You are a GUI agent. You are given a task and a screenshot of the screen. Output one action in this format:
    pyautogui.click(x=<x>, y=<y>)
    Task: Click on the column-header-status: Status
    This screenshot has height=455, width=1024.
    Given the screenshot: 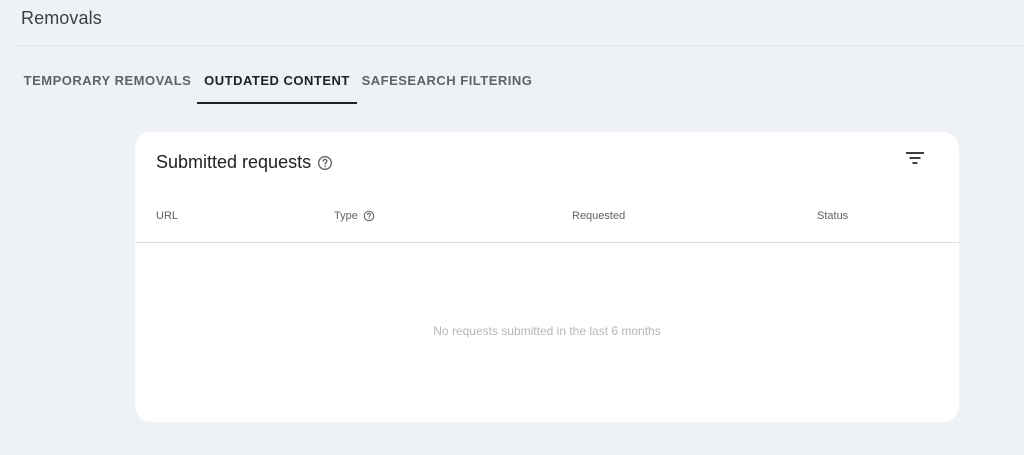 What is the action you would take?
    pyautogui.click(x=832, y=216)
    